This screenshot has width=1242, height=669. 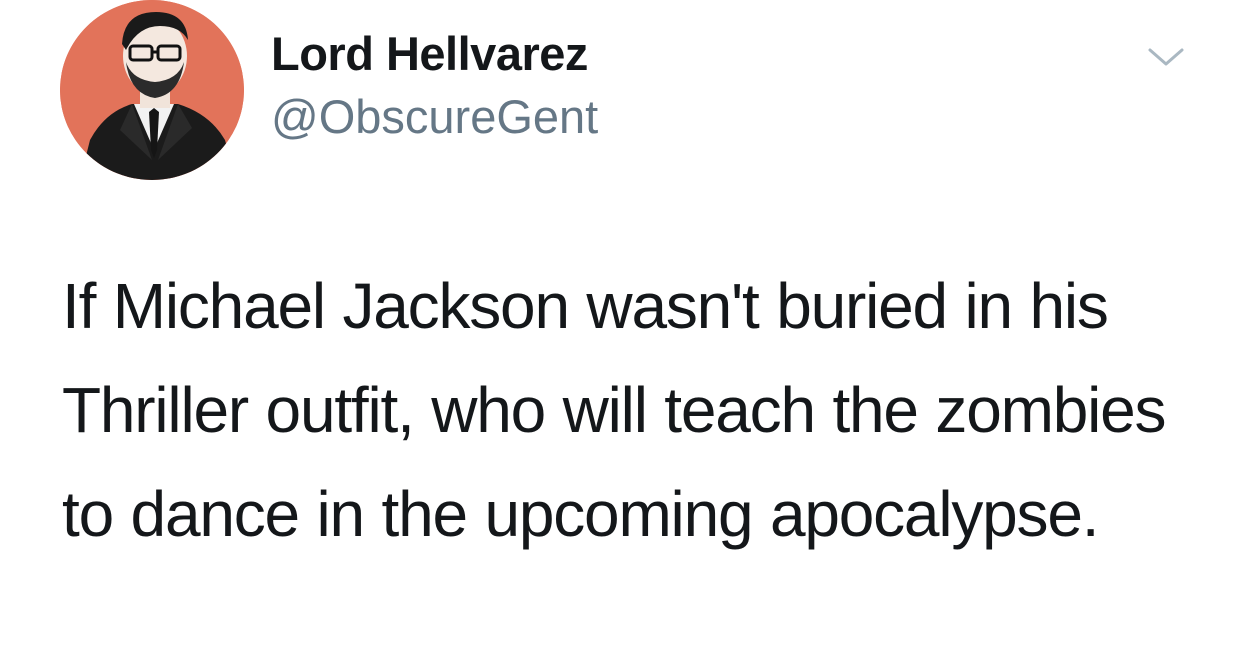 I want to click on author-display-name: Lord Hellvarez, so click(x=429, y=54).